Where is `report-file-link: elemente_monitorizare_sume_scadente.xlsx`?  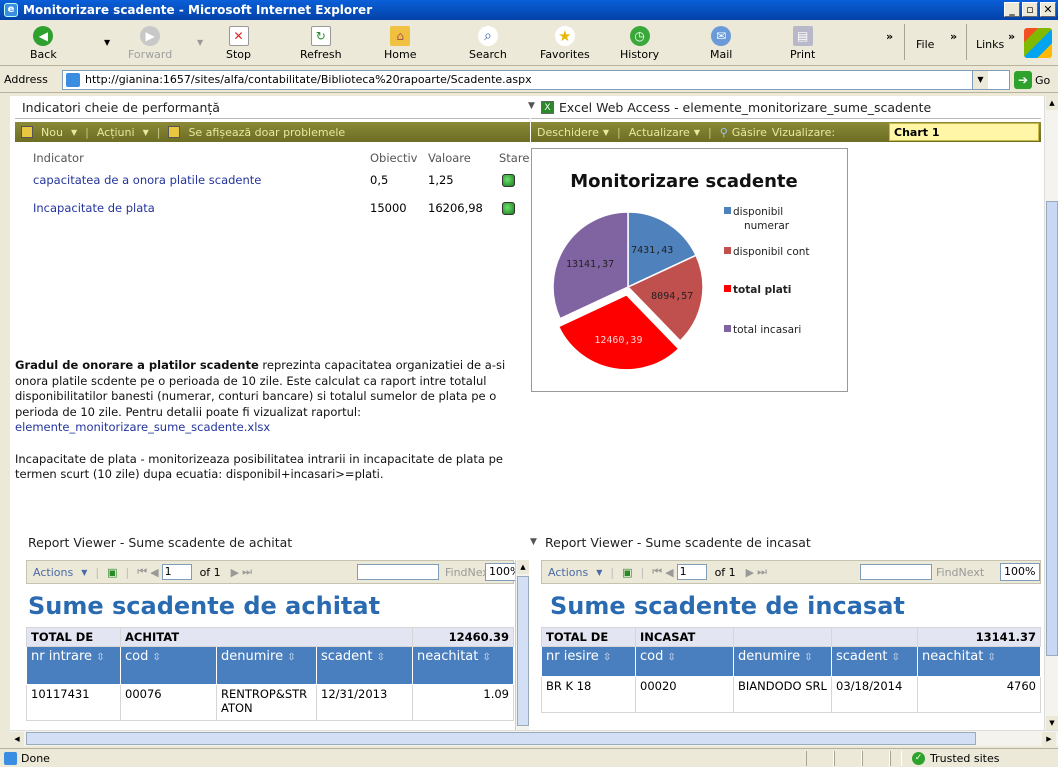 report-file-link: elemente_monitorizare_sume_scadente.xlsx is located at coordinates (142, 427).